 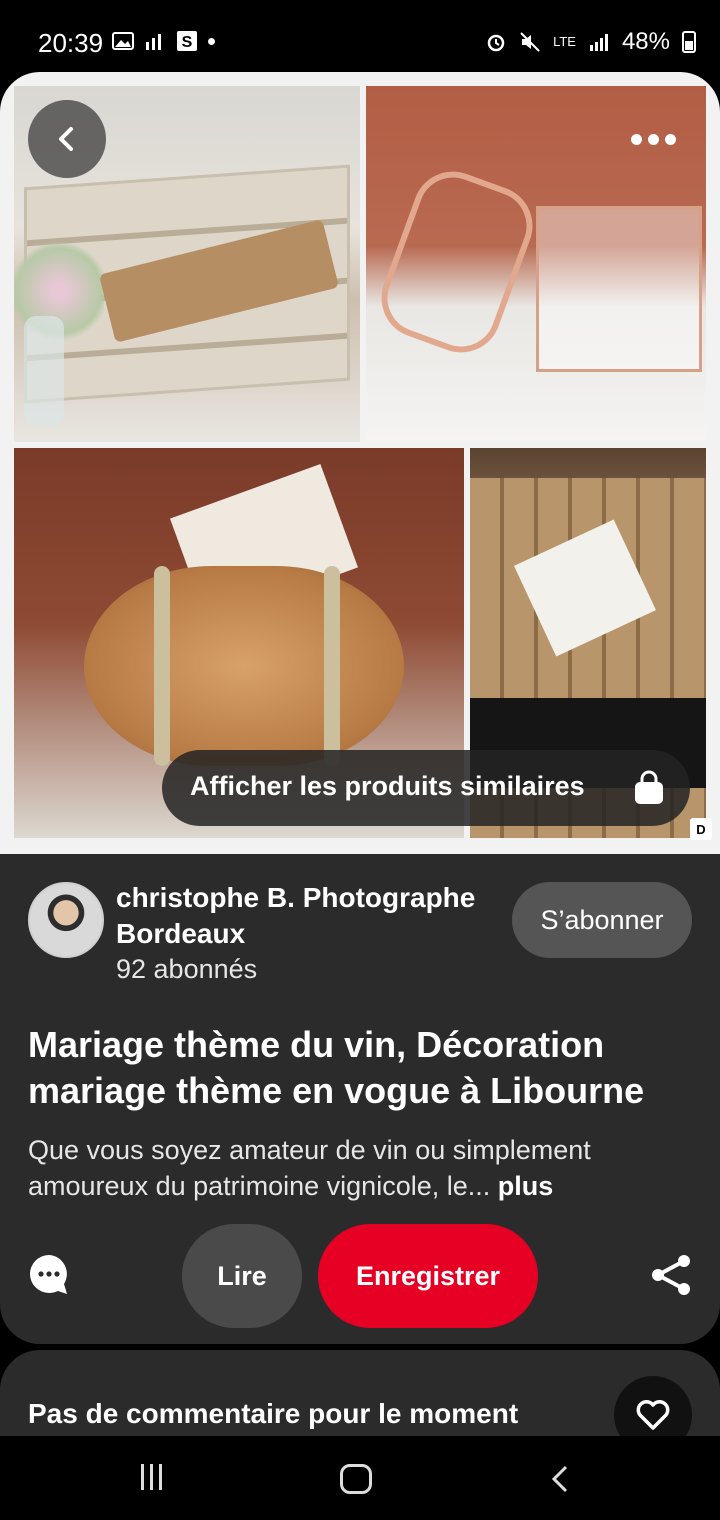 I want to click on battery-percent: 48%, so click(x=645, y=41).